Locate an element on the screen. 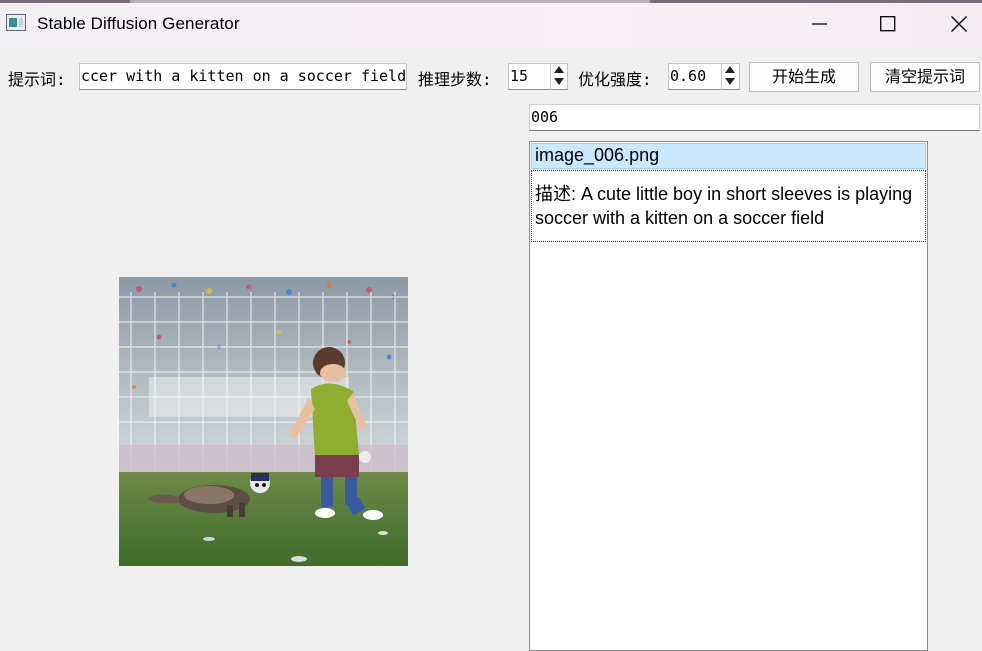 This screenshot has height=651, width=982. strength-spin-buttons is located at coordinates (730, 76).